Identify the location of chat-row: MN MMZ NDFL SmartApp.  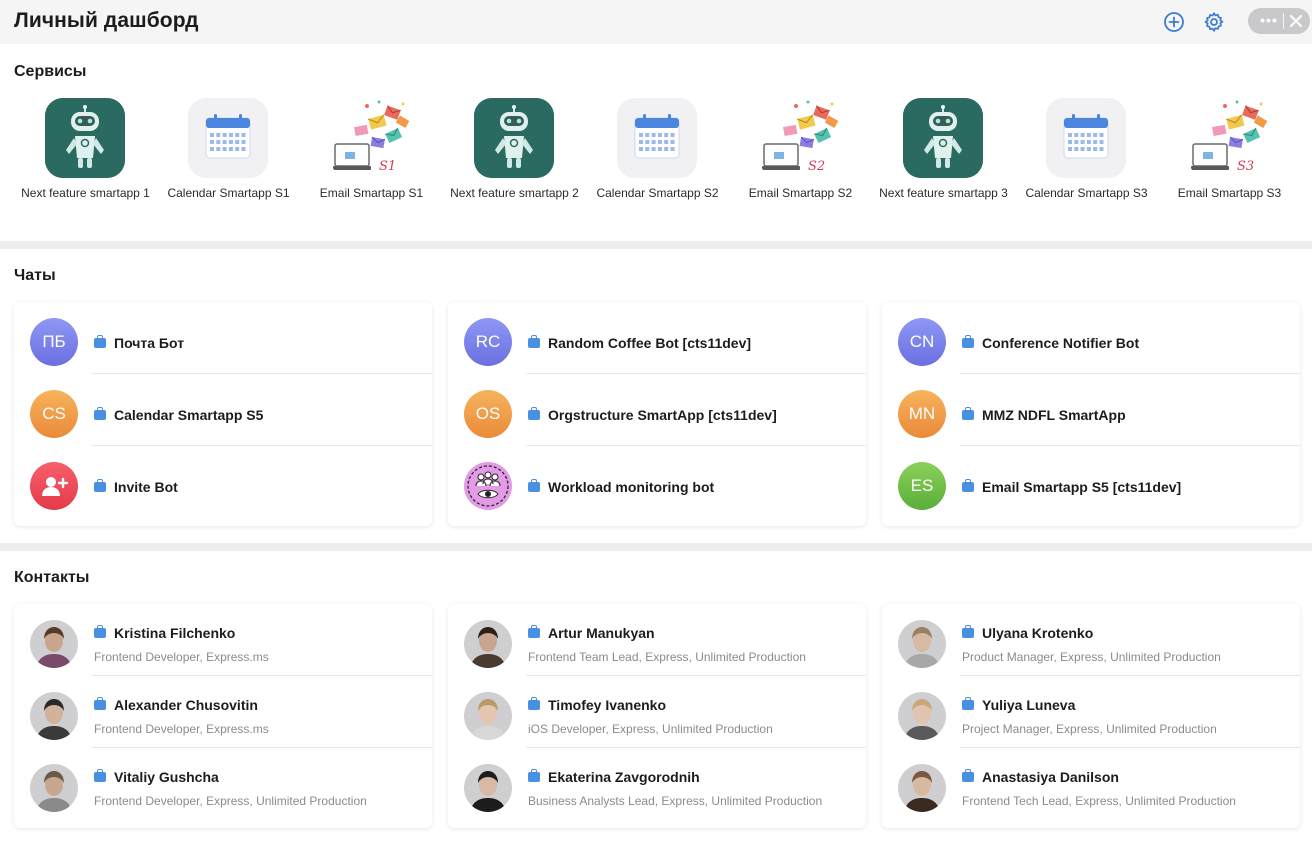
(1091, 410).